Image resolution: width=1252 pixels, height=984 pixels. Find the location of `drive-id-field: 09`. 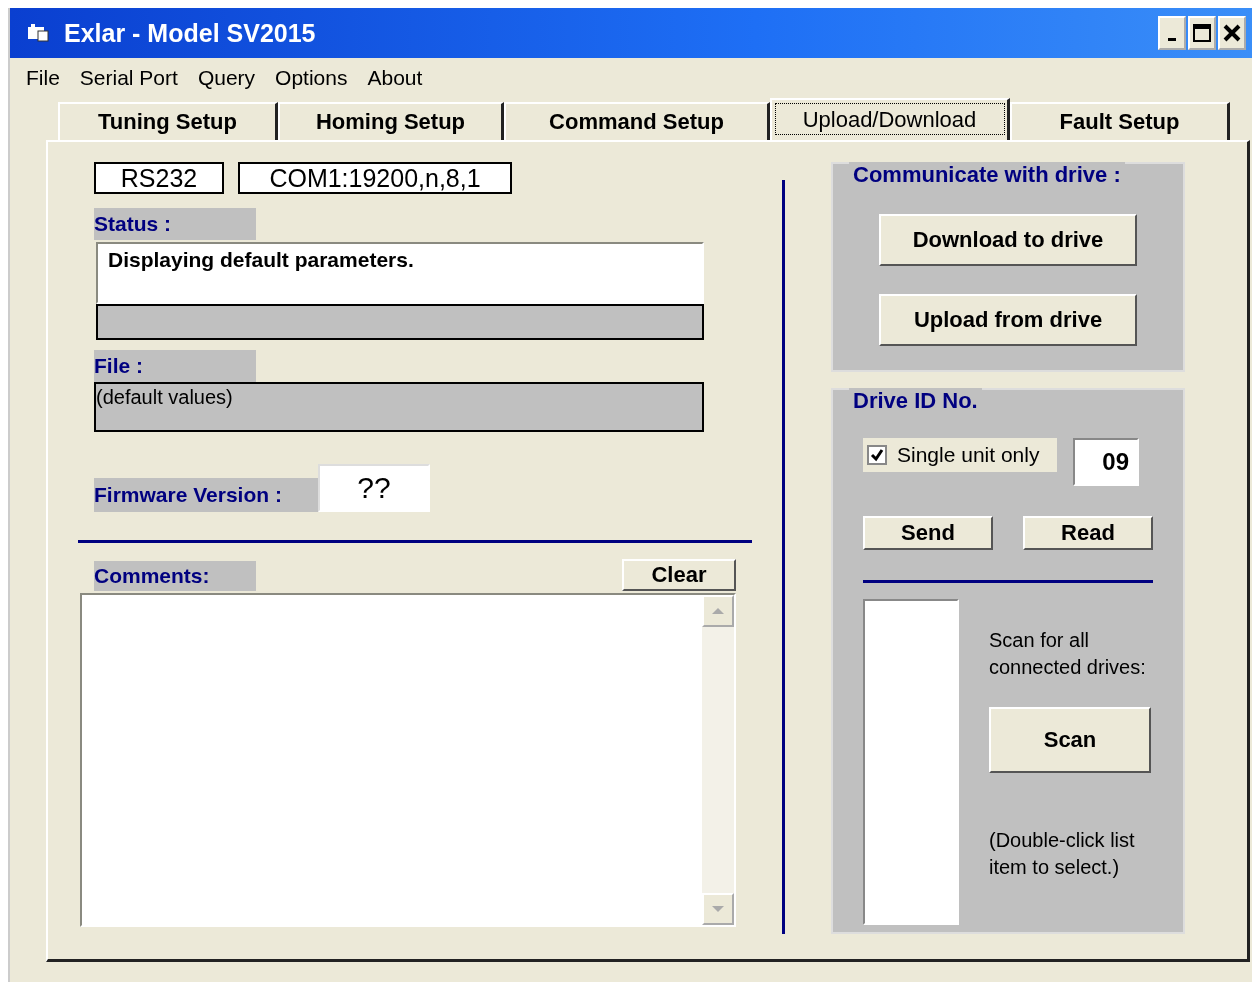

drive-id-field: 09 is located at coordinates (1106, 462).